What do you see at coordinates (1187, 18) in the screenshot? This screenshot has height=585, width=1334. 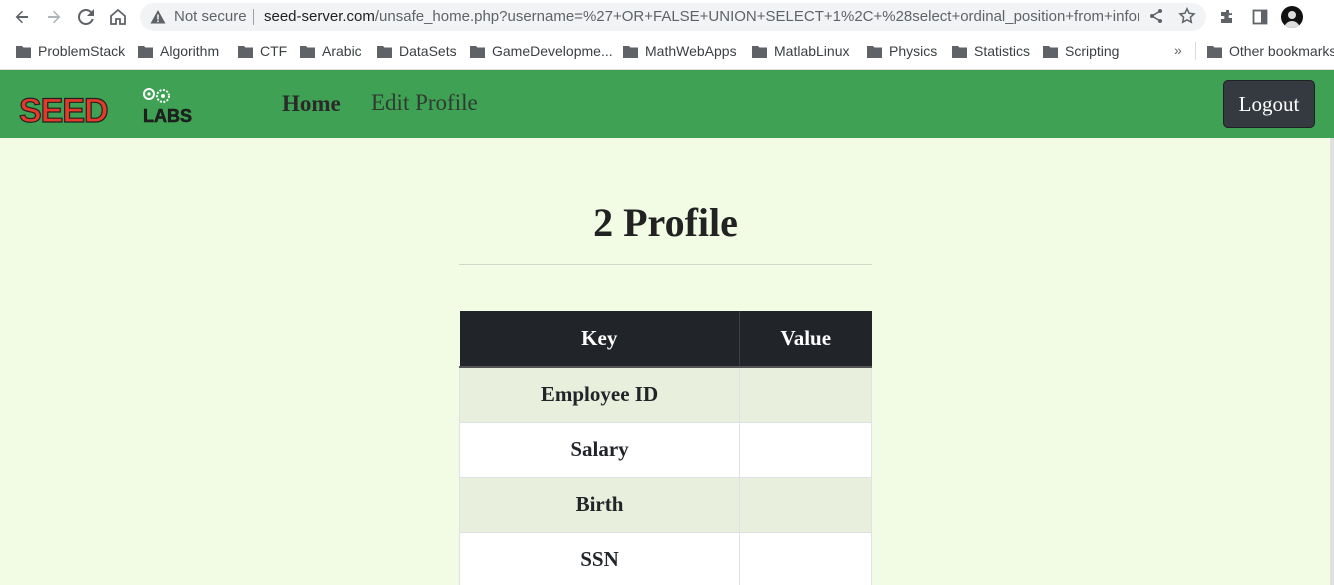 I see `bookmark-star-icon` at bounding box center [1187, 18].